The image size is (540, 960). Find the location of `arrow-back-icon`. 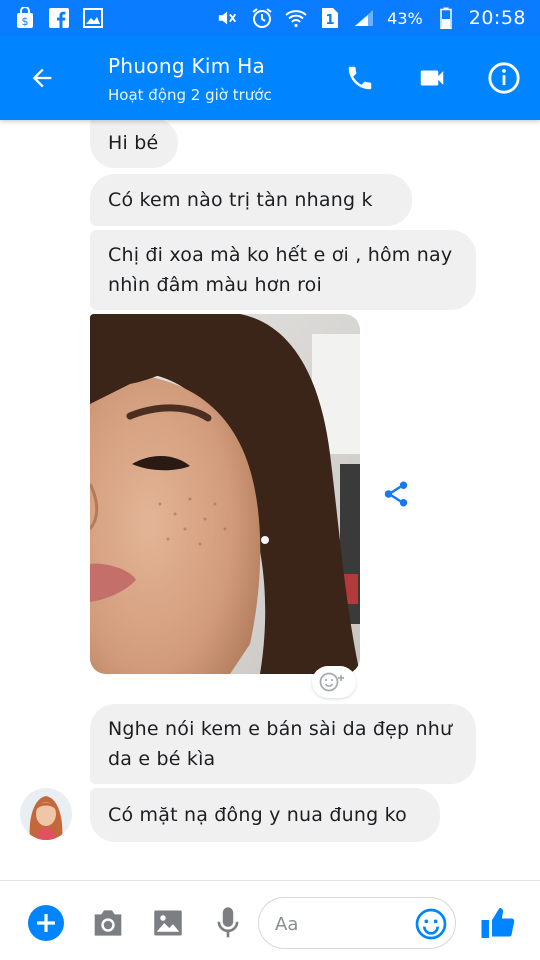

arrow-back-icon is located at coordinates (42, 78).